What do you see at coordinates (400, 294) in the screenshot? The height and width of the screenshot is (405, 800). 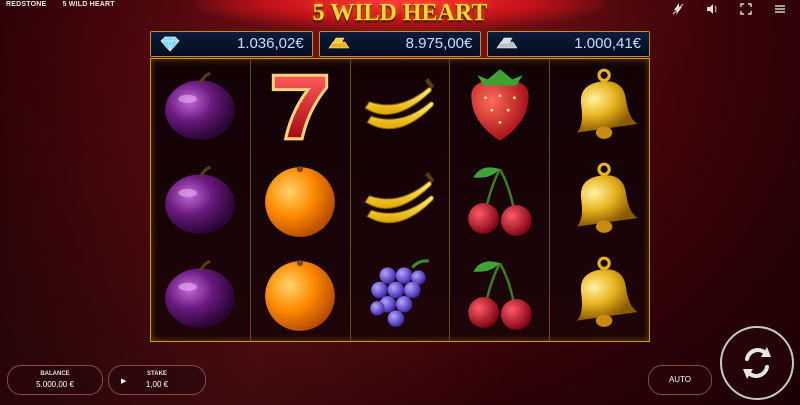 I see `symbol-grapes` at bounding box center [400, 294].